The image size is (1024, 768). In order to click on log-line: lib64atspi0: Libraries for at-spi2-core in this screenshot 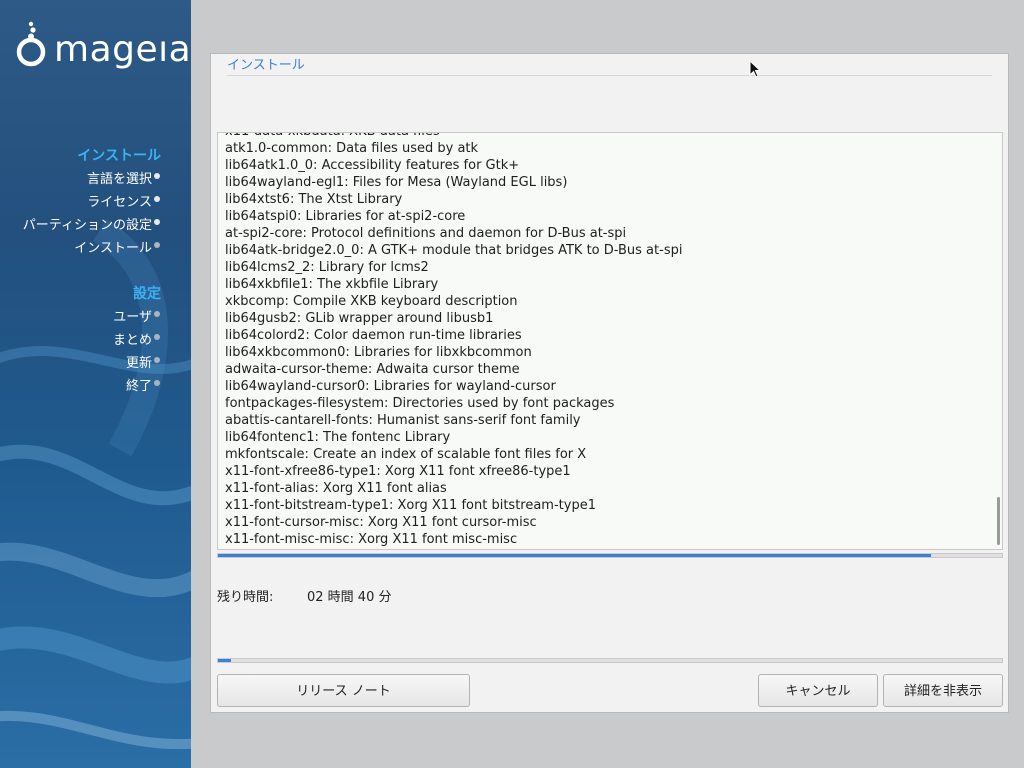, I will do `click(345, 216)`.